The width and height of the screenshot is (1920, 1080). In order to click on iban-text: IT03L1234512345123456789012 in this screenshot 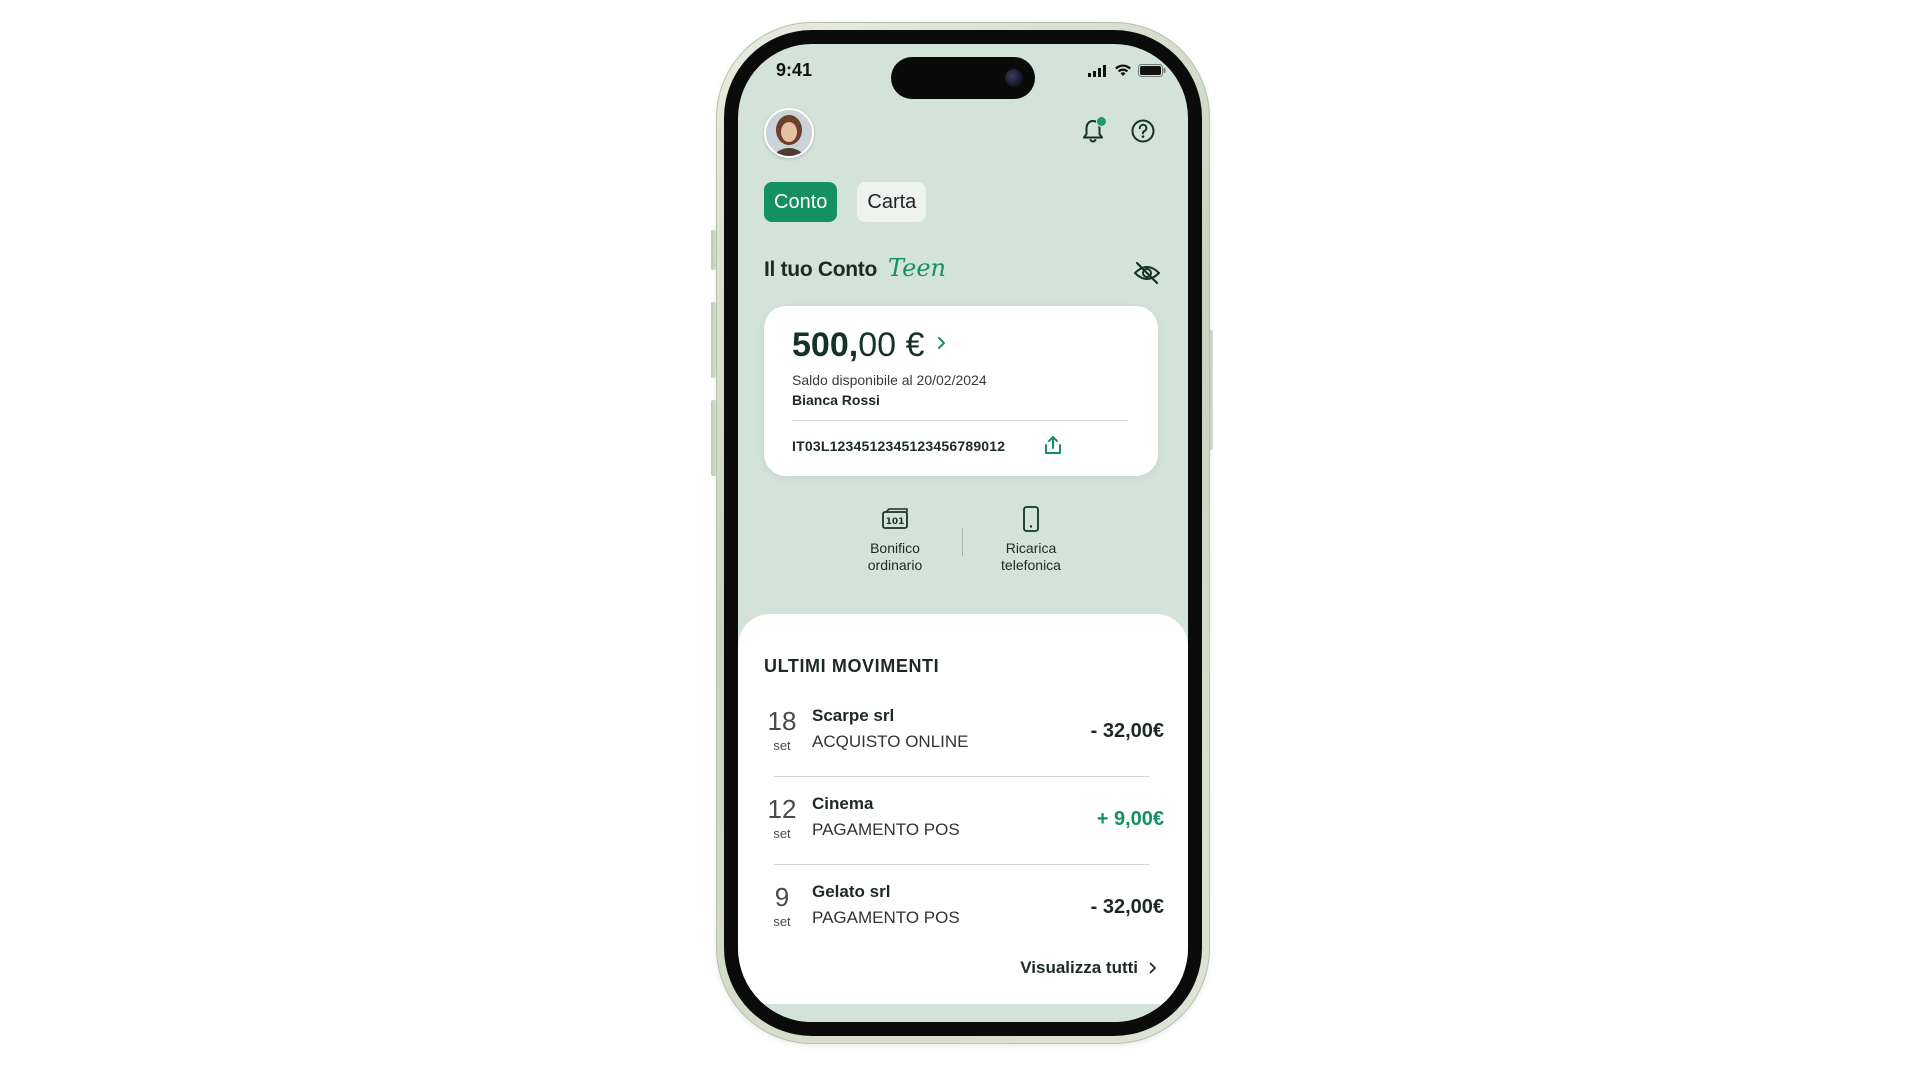, I will do `click(899, 446)`.